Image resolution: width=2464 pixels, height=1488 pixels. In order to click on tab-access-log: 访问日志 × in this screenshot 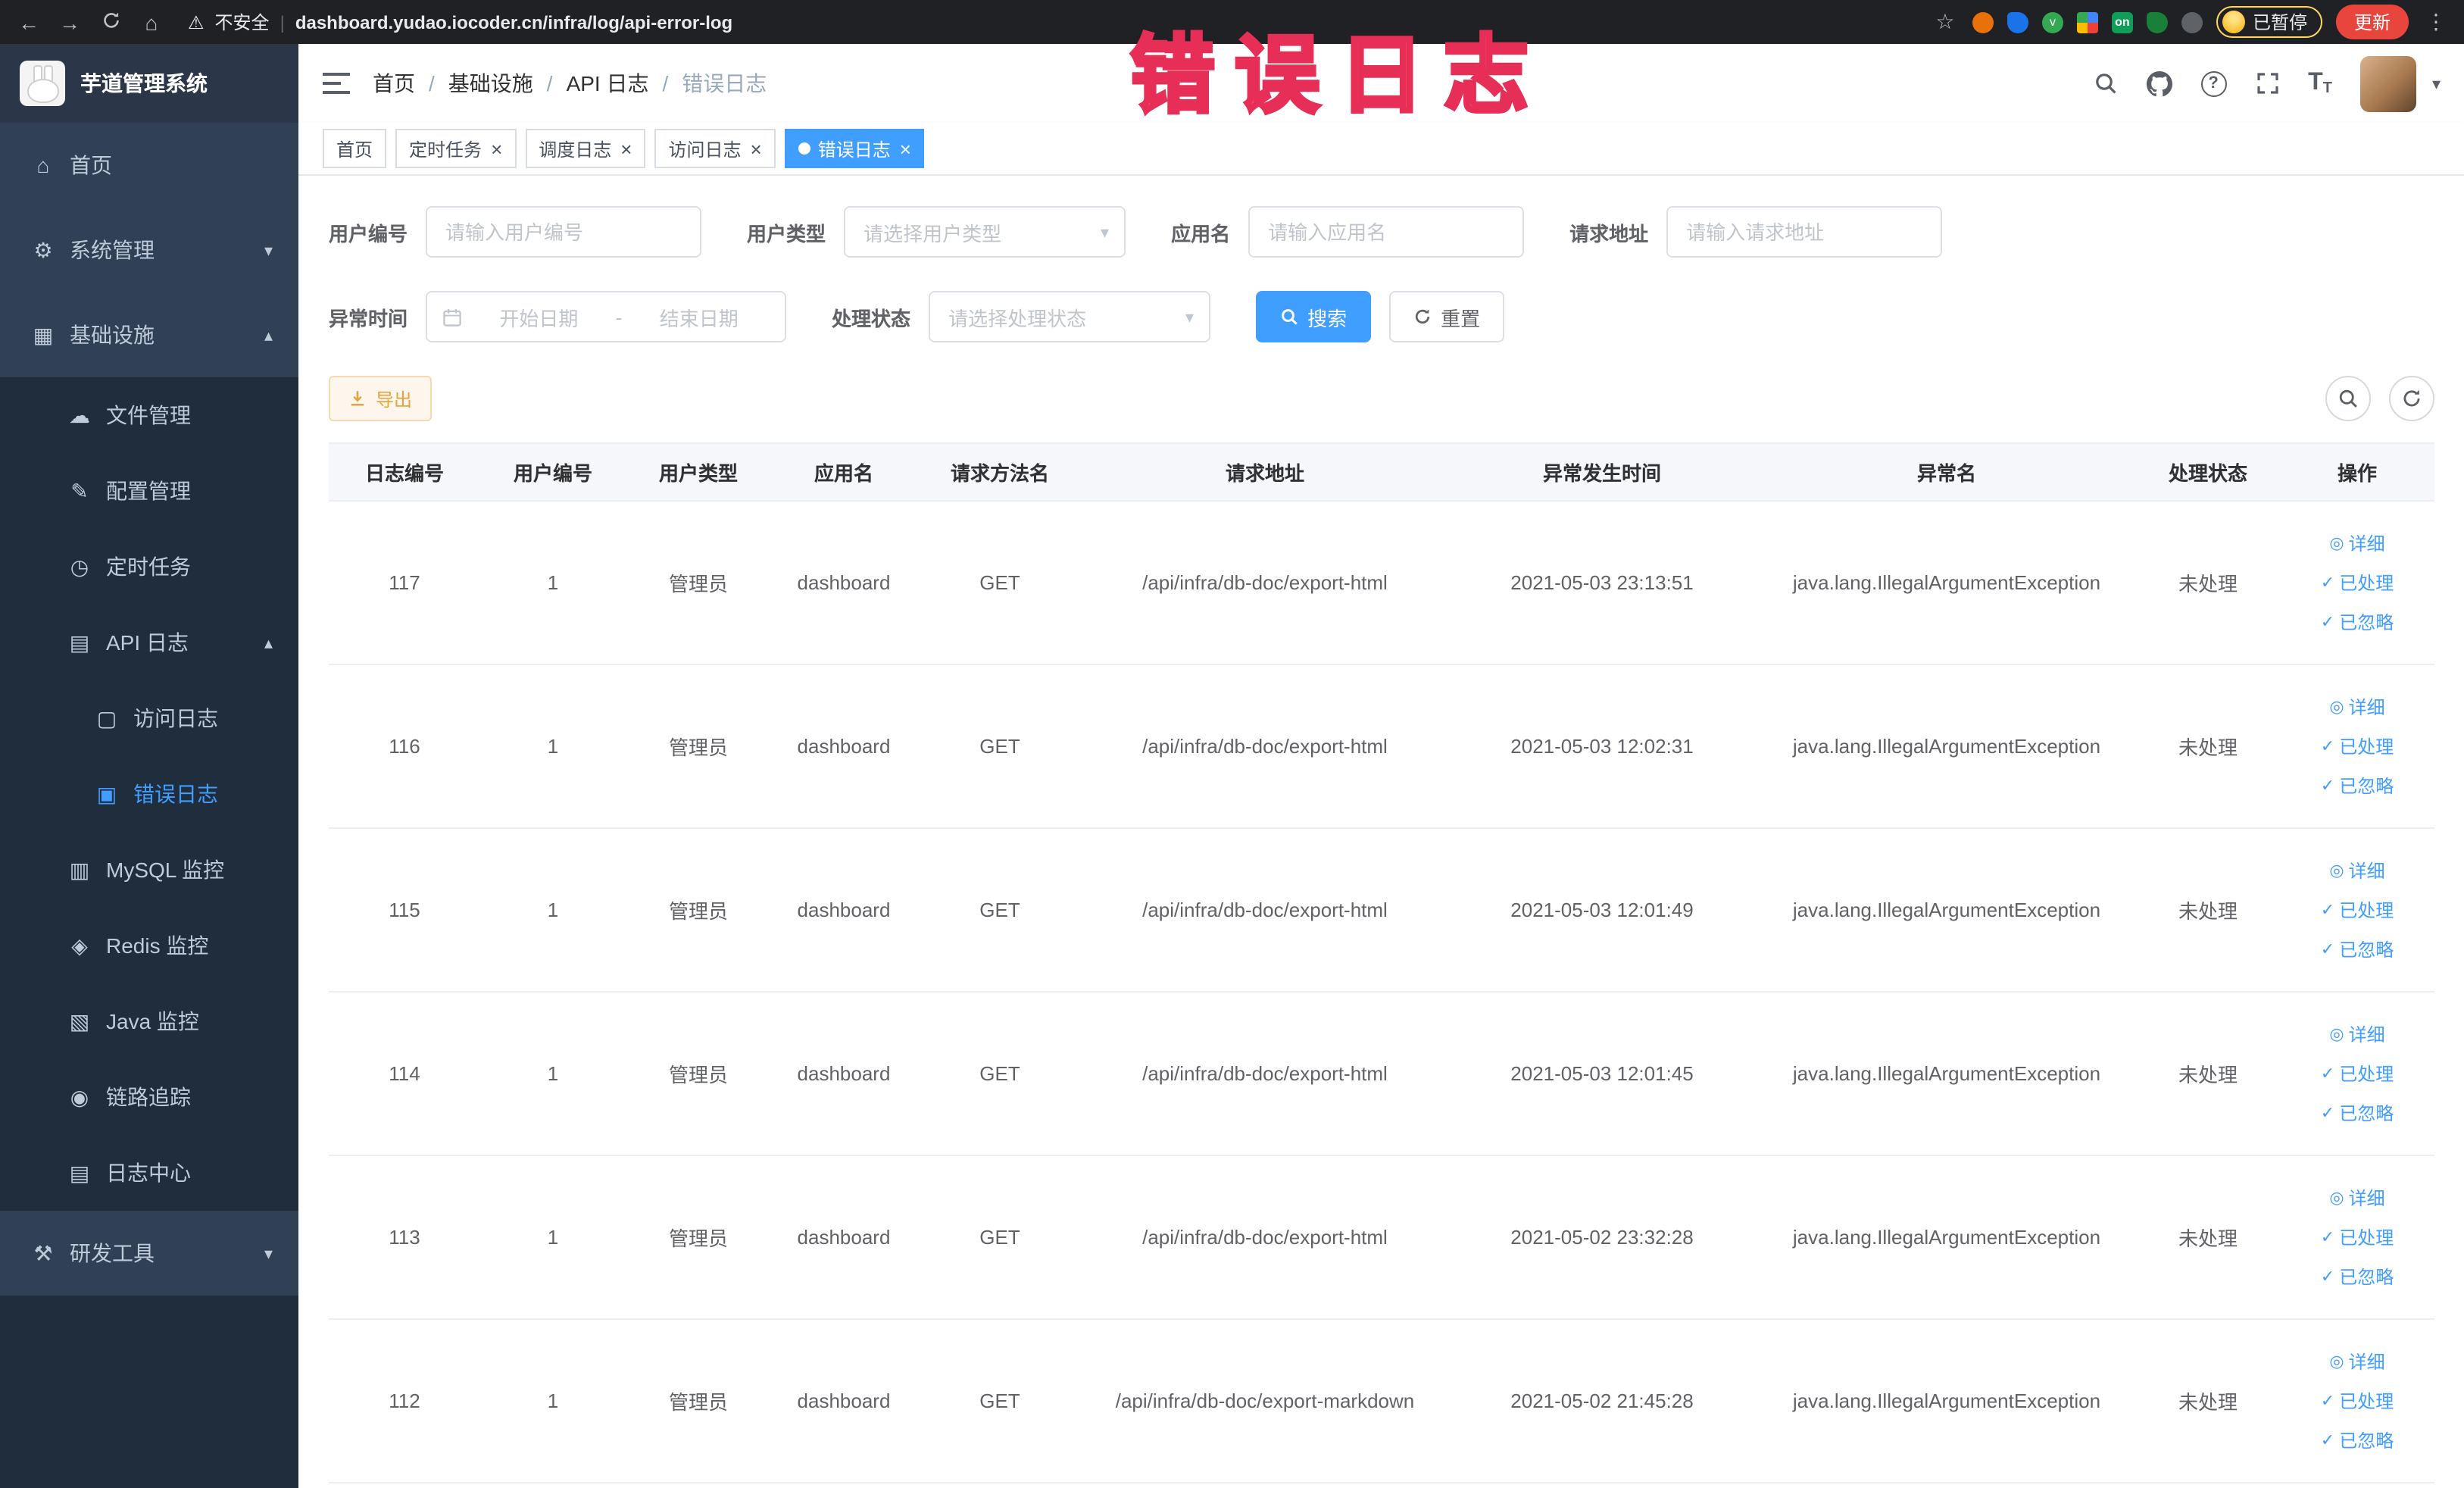, I will do `click(715, 148)`.